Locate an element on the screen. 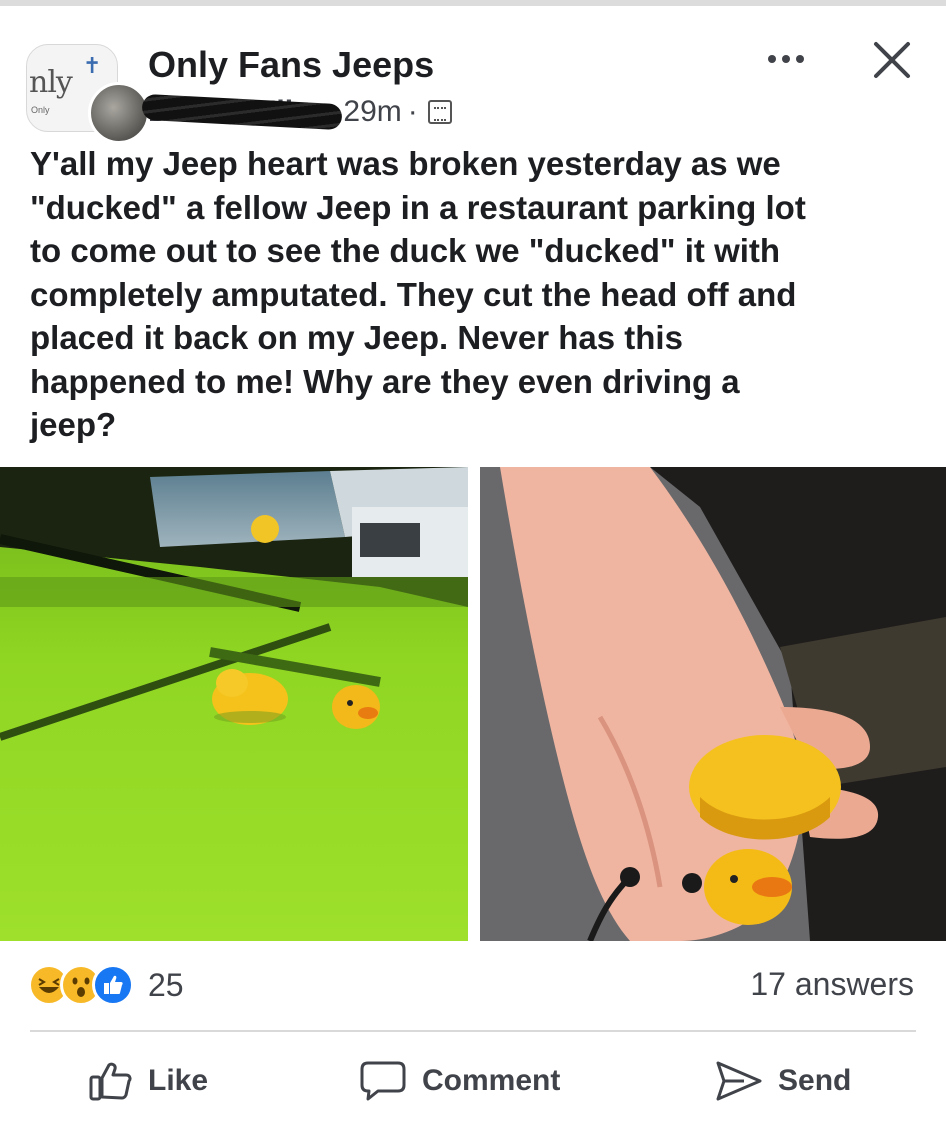 The width and height of the screenshot is (946, 1131). send-button: Send is located at coordinates (782, 1081).